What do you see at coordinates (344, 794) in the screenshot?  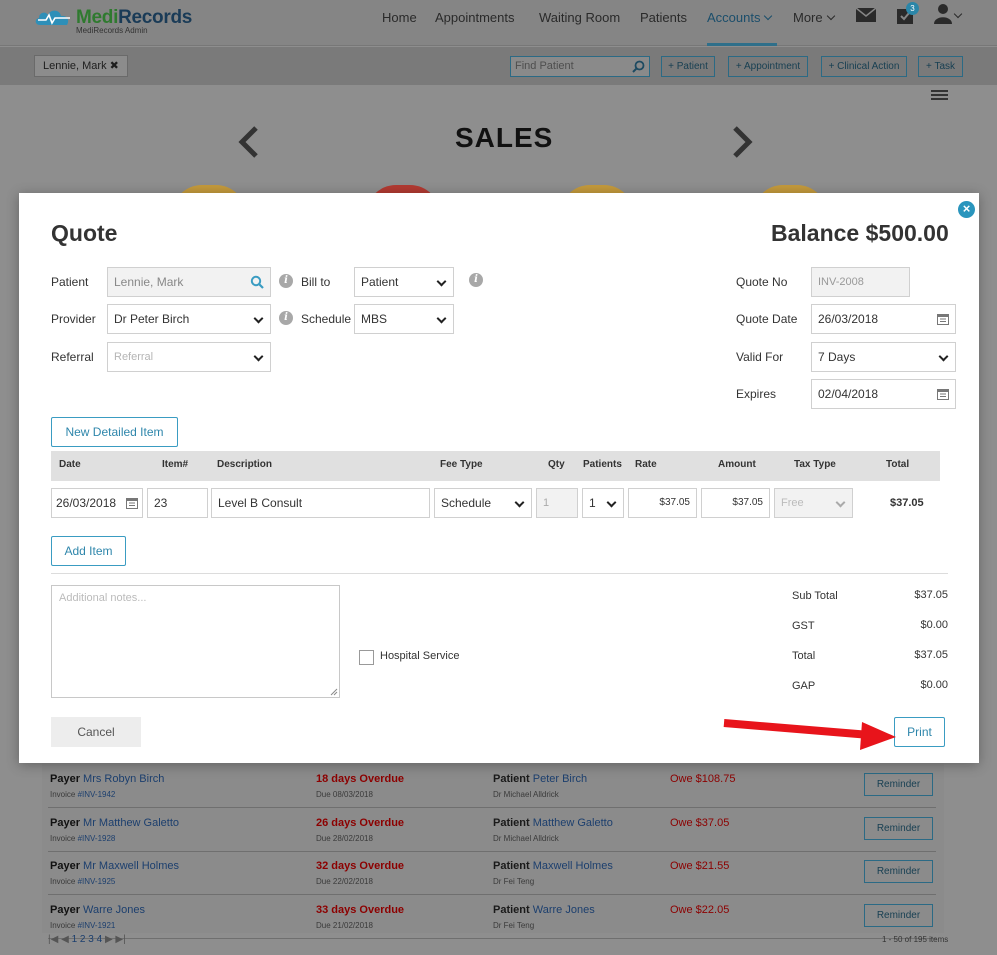 I see `due-date: Due 08/03/2018` at bounding box center [344, 794].